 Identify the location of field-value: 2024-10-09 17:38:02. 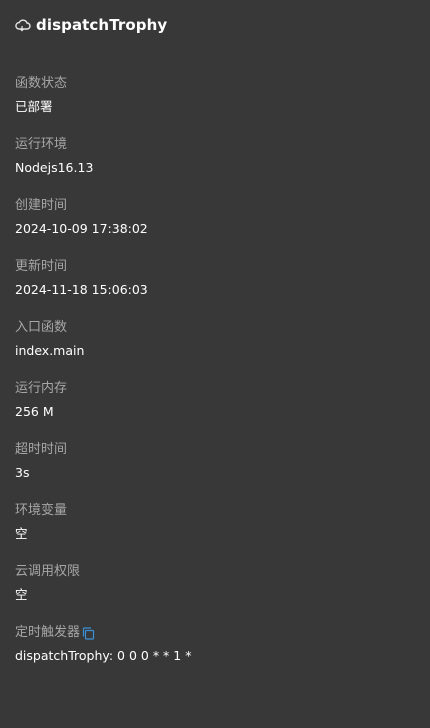
(81, 228).